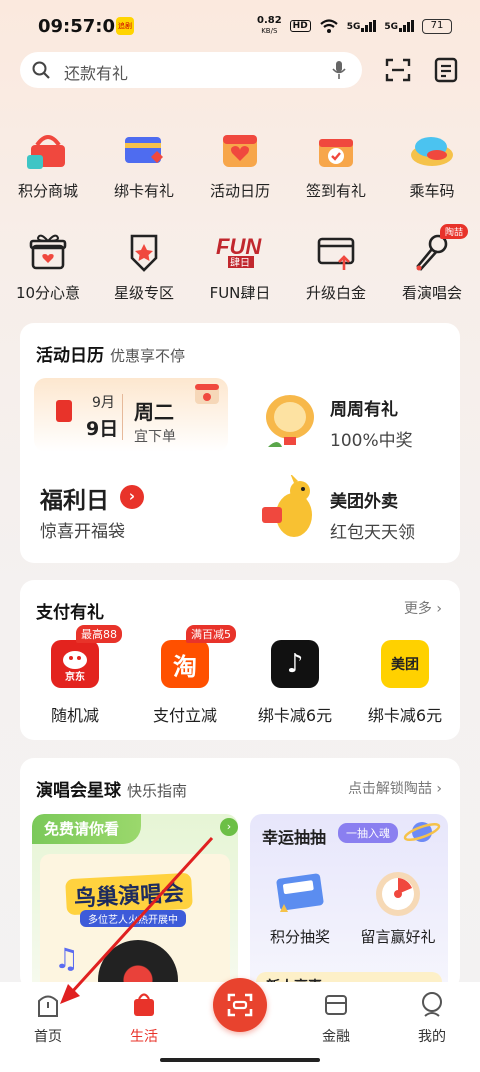 This screenshot has height=1072, width=480. I want to click on grid-item-points-mall: 积分商城, so click(48, 162).